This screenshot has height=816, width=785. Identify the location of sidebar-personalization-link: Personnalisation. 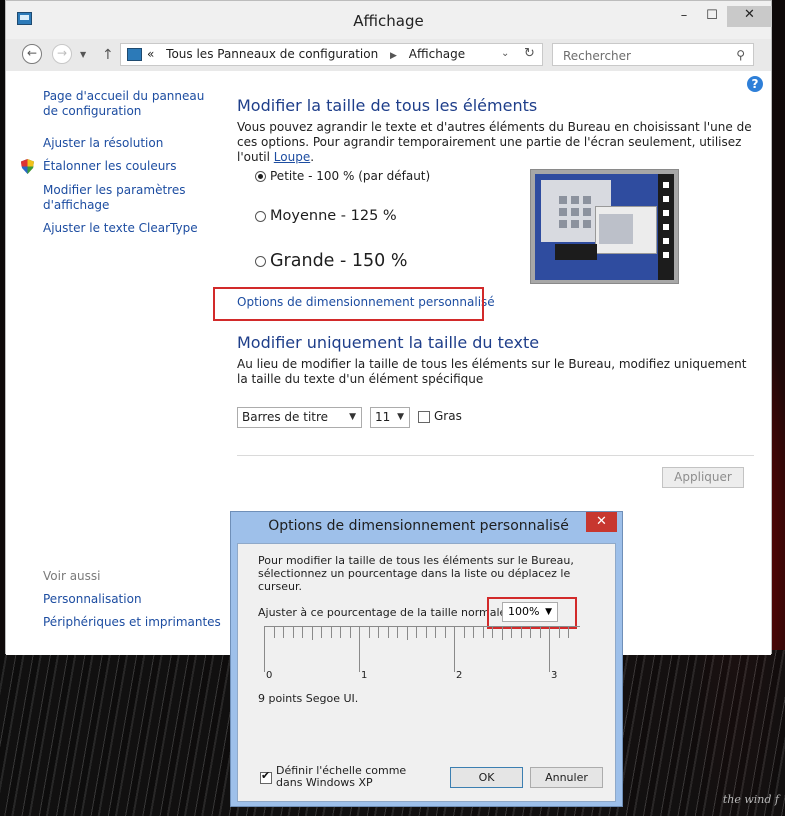
(92, 599).